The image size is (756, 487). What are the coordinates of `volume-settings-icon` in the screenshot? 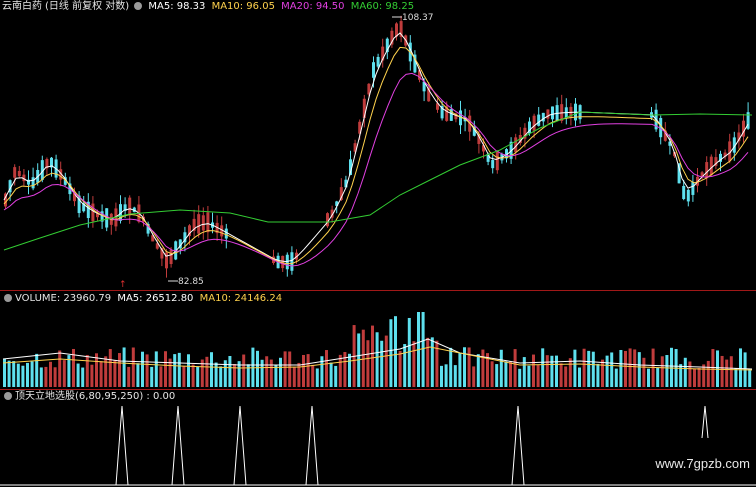 It's located at (8, 298).